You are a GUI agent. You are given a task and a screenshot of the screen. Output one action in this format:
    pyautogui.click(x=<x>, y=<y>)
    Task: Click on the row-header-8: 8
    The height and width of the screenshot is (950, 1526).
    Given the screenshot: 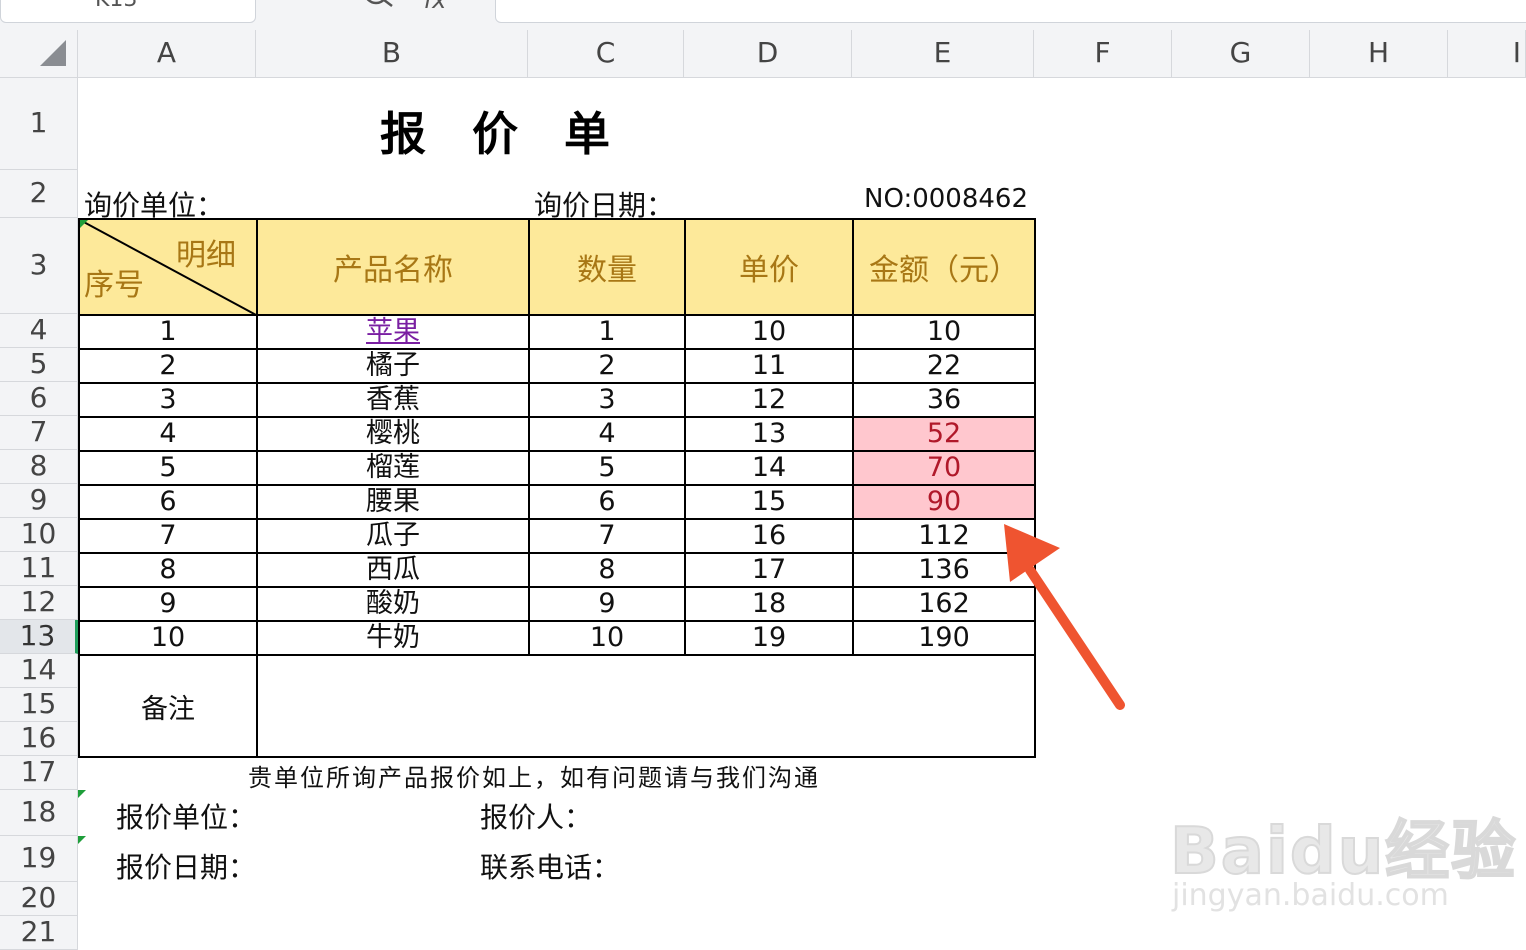 What is the action you would take?
    pyautogui.click(x=39, y=467)
    